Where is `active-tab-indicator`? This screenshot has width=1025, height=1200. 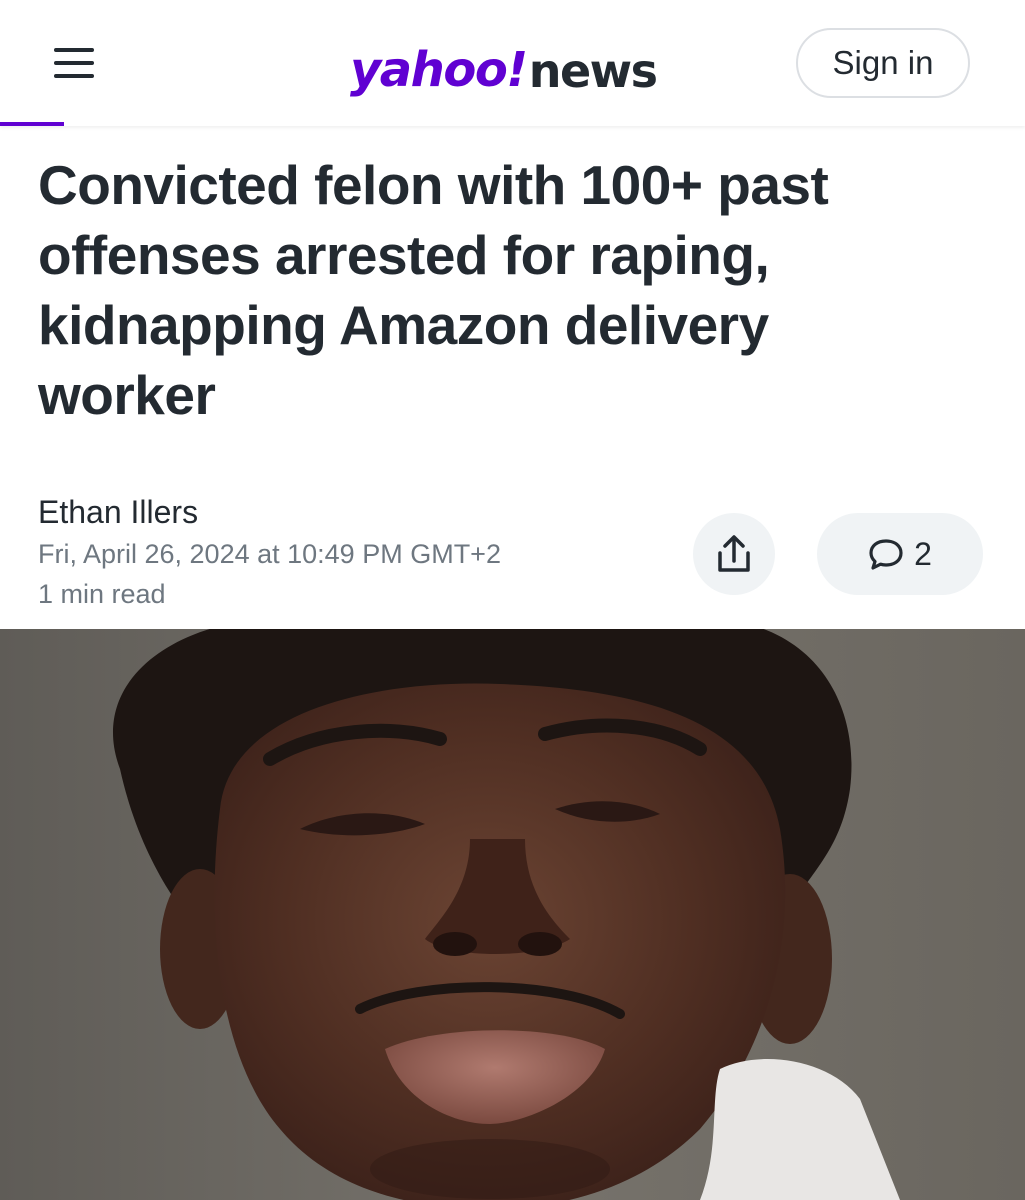 active-tab-indicator is located at coordinates (32, 124).